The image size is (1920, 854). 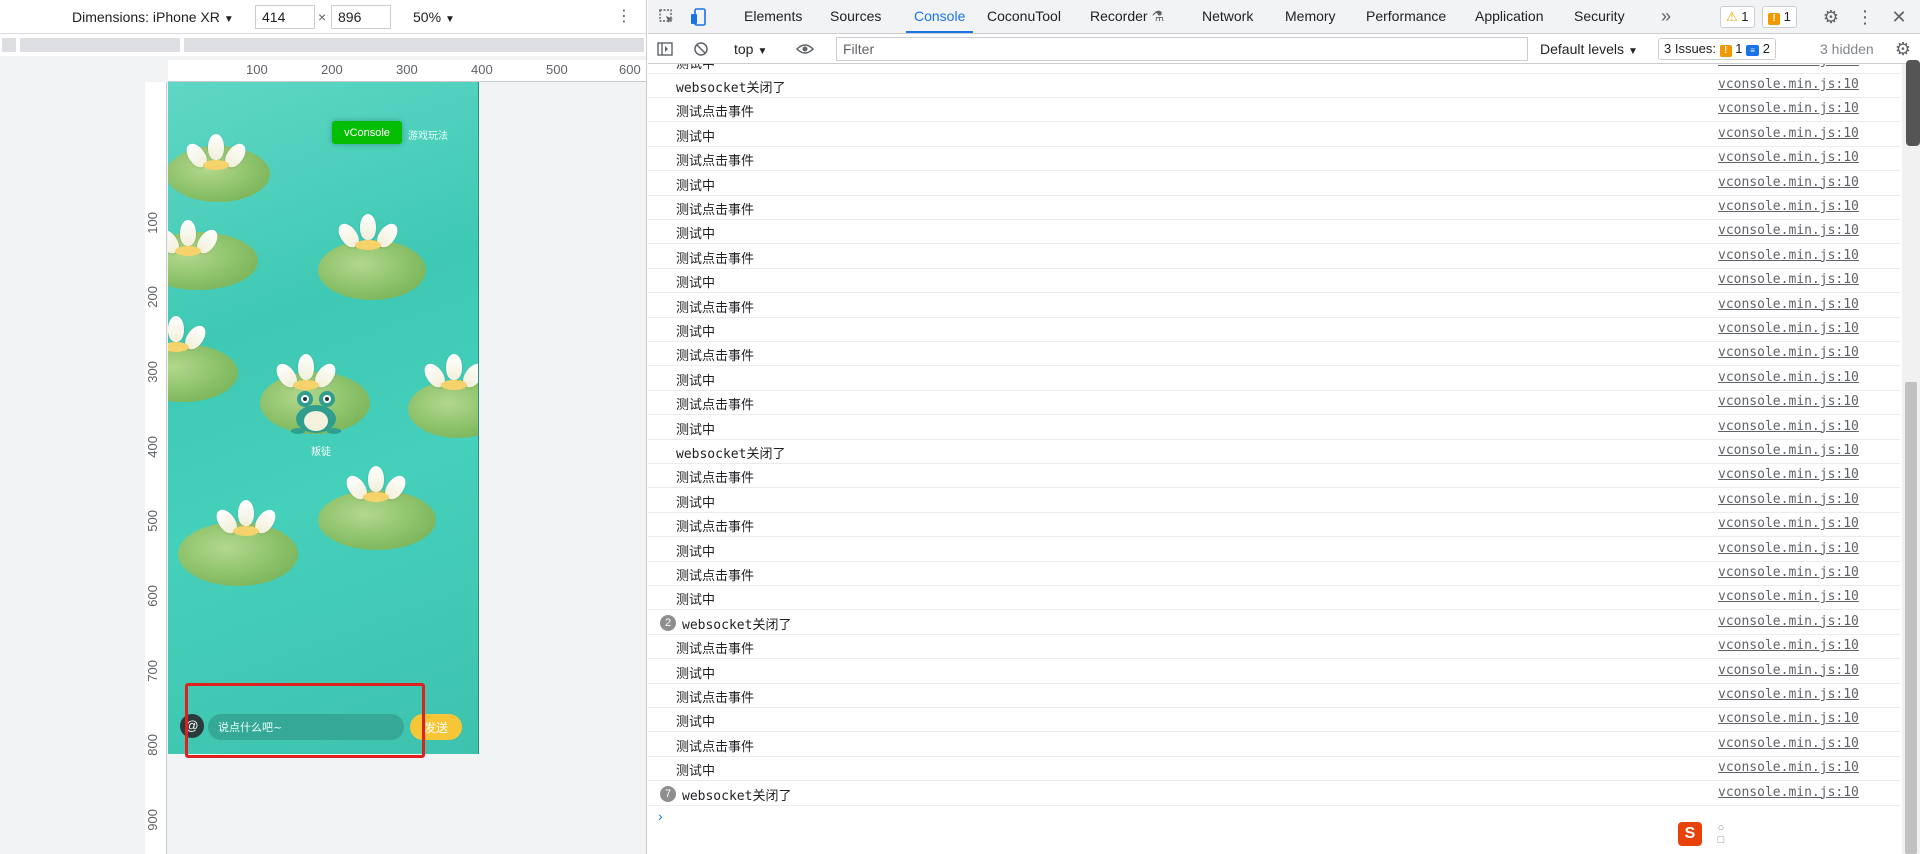 What do you see at coordinates (1024, 16) in the screenshot?
I see `tab-coconutool: CoconuTool` at bounding box center [1024, 16].